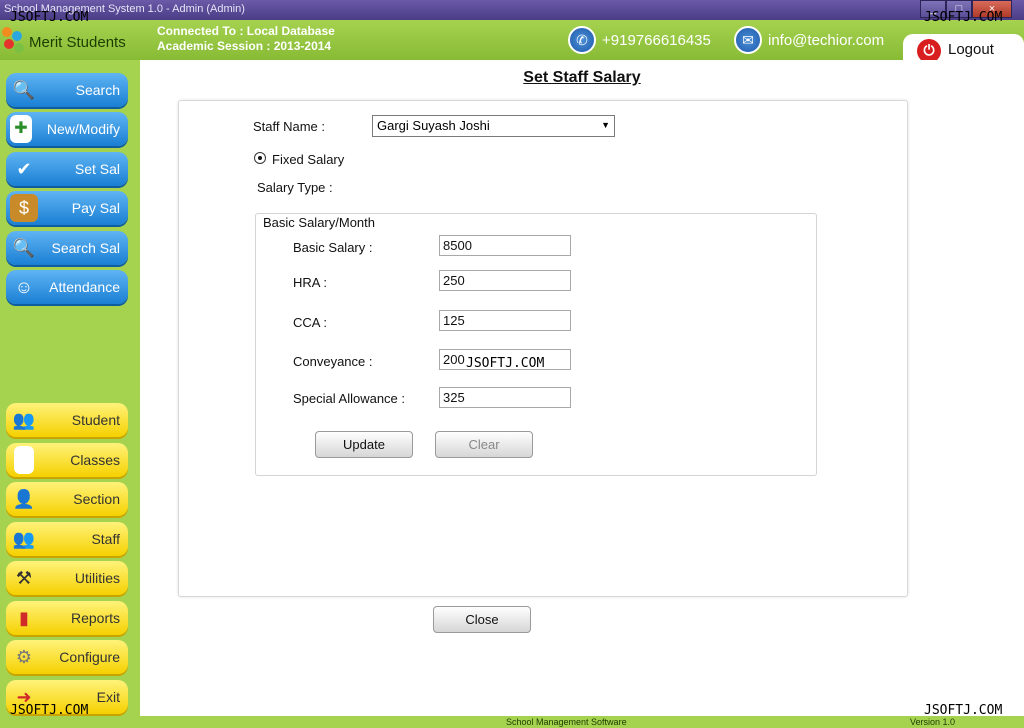 The height and width of the screenshot is (728, 1024). Describe the element at coordinates (656, 40) in the screenshot. I see `phone-number: +919766616435` at that location.